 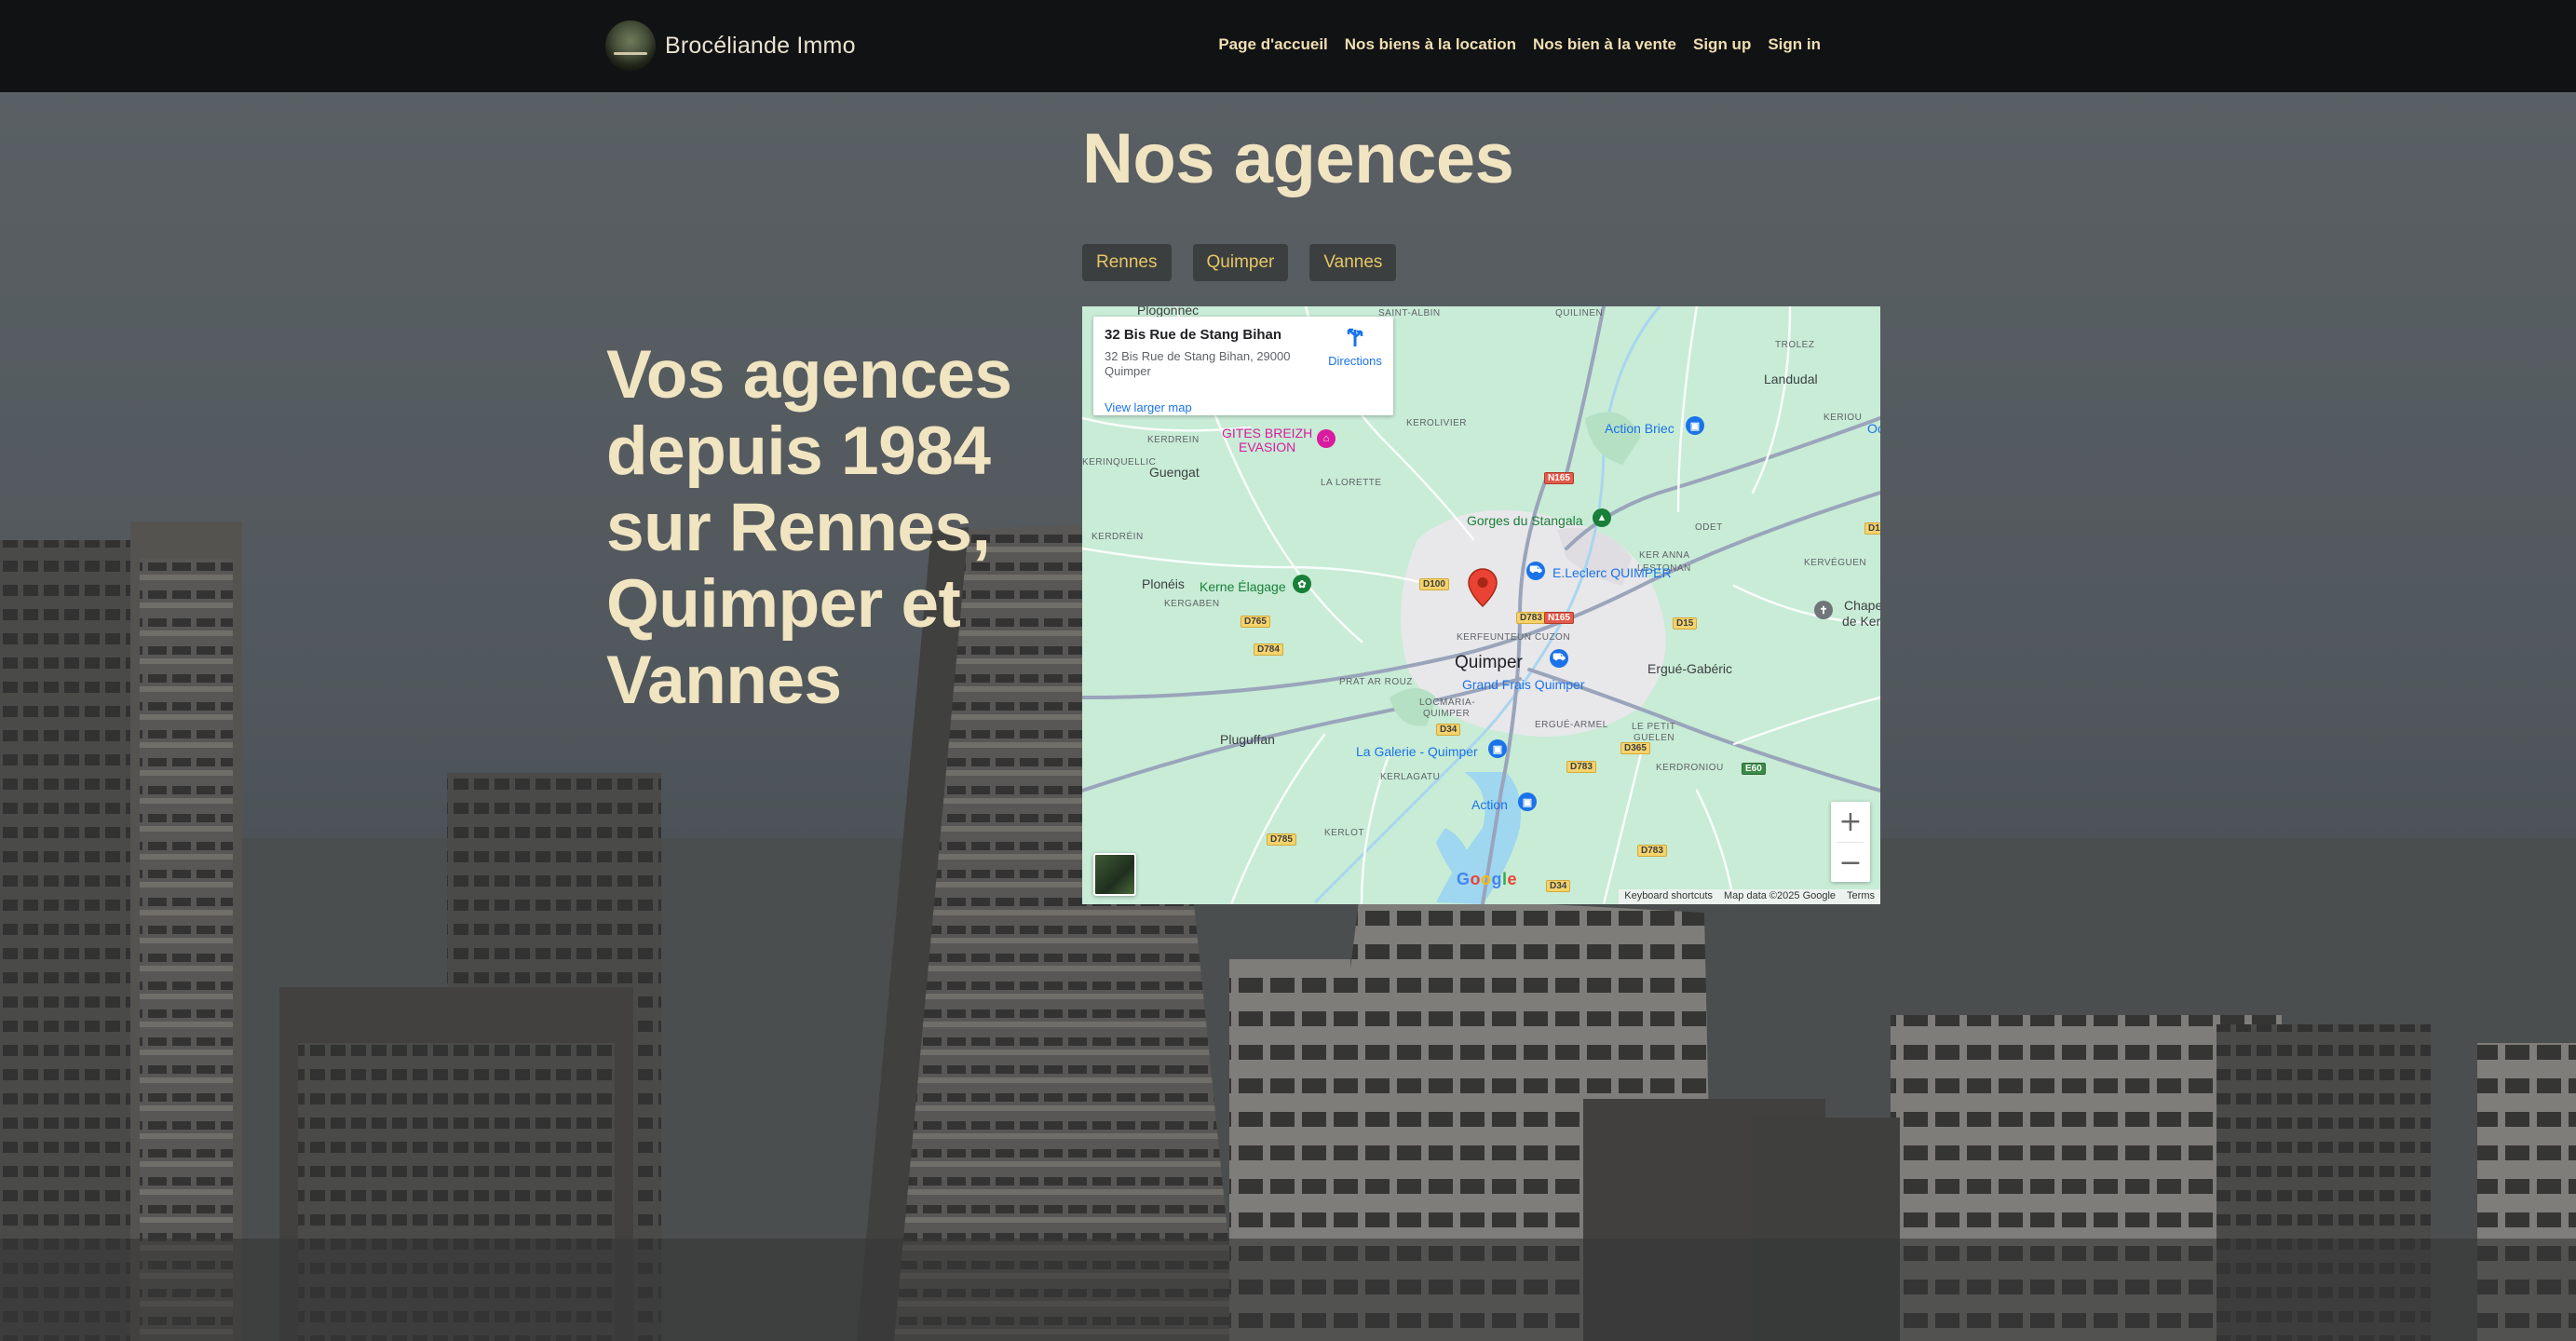 I want to click on map-poi-kerne-elagage: Kerne Élagage, so click(x=1243, y=586).